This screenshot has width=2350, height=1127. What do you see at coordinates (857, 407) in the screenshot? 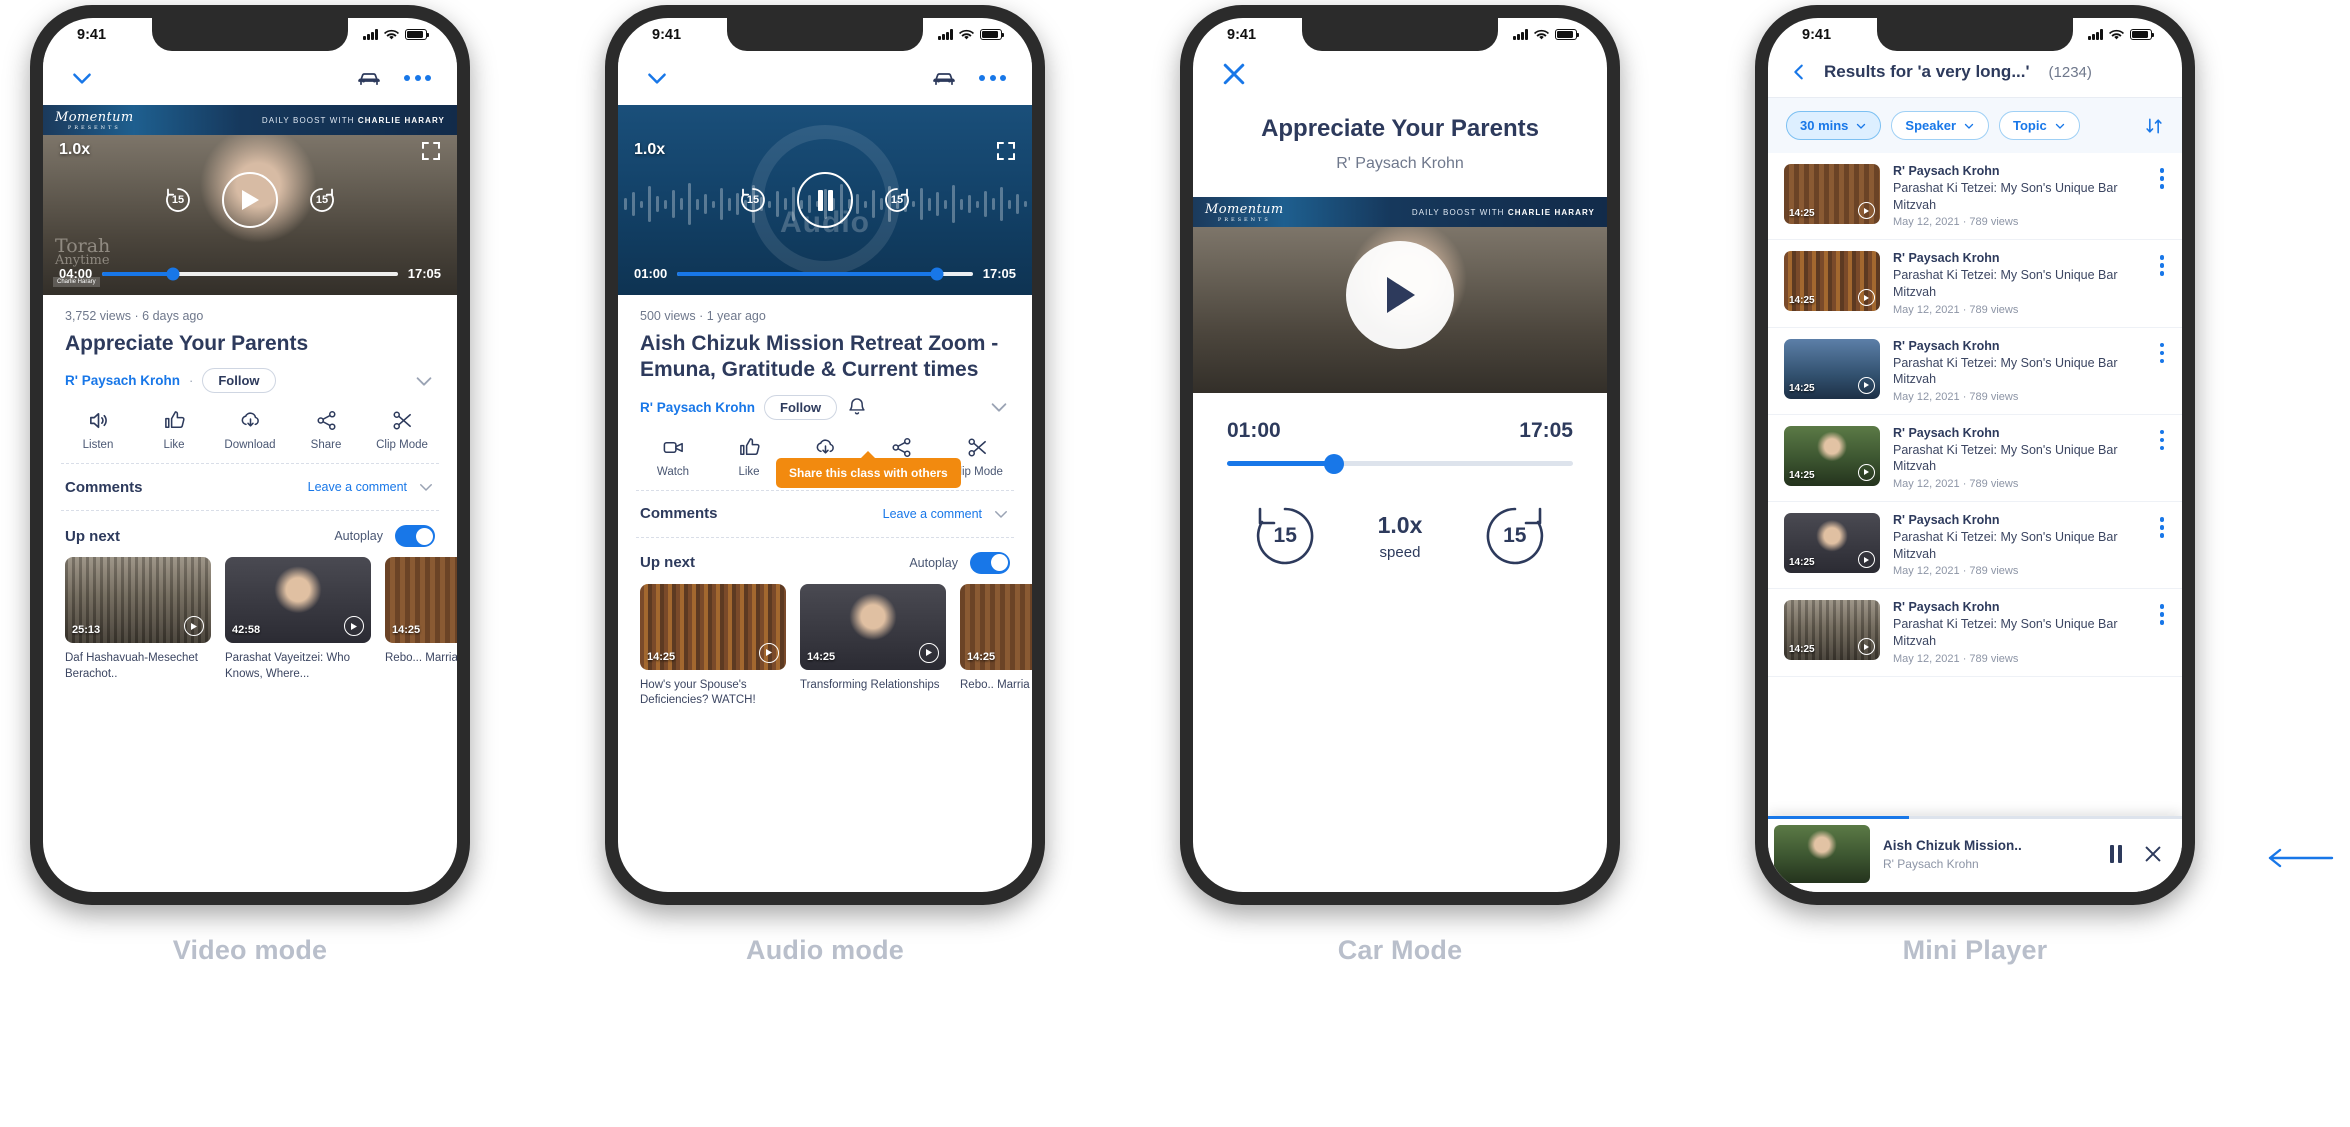
I see `bell-icon` at bounding box center [857, 407].